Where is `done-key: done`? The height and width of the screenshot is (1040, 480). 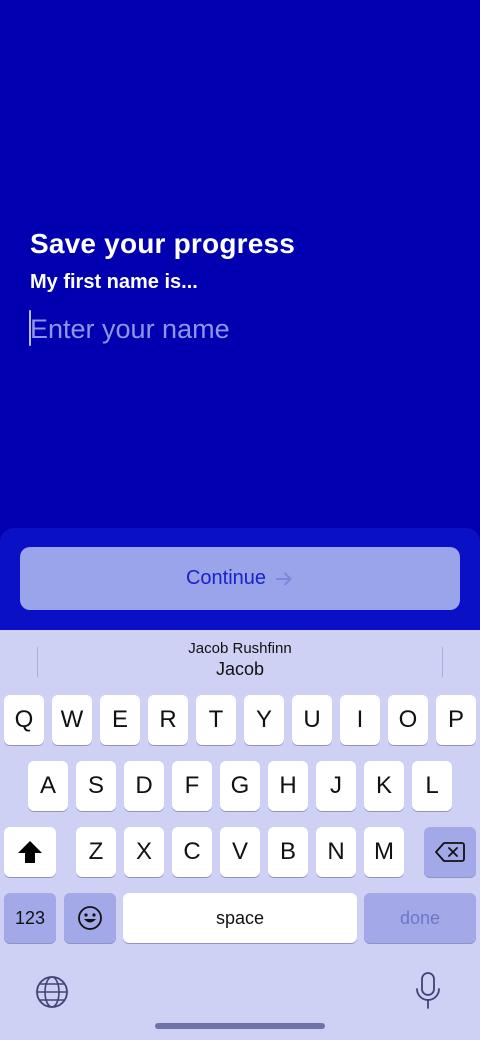
done-key: done is located at coordinates (420, 918).